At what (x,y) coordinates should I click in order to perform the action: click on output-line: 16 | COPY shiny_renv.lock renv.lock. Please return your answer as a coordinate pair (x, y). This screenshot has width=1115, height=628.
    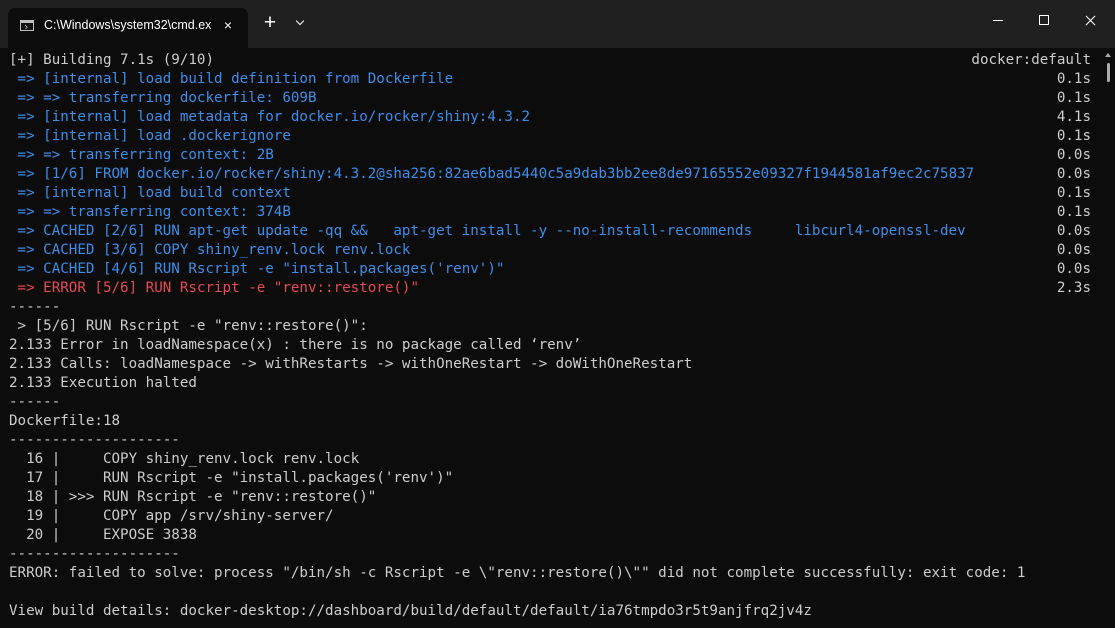
    Looking at the image, I should click on (184, 459).